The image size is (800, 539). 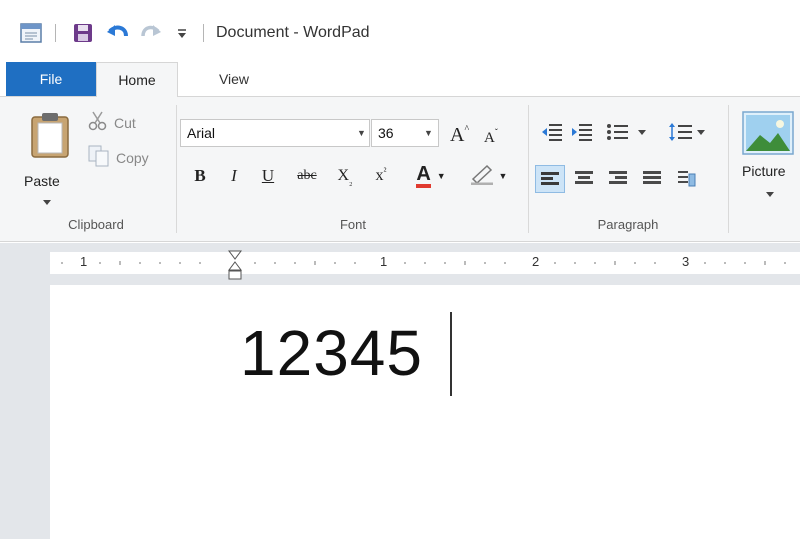 I want to click on group-label-paragraph: Paragraph, so click(x=628, y=224).